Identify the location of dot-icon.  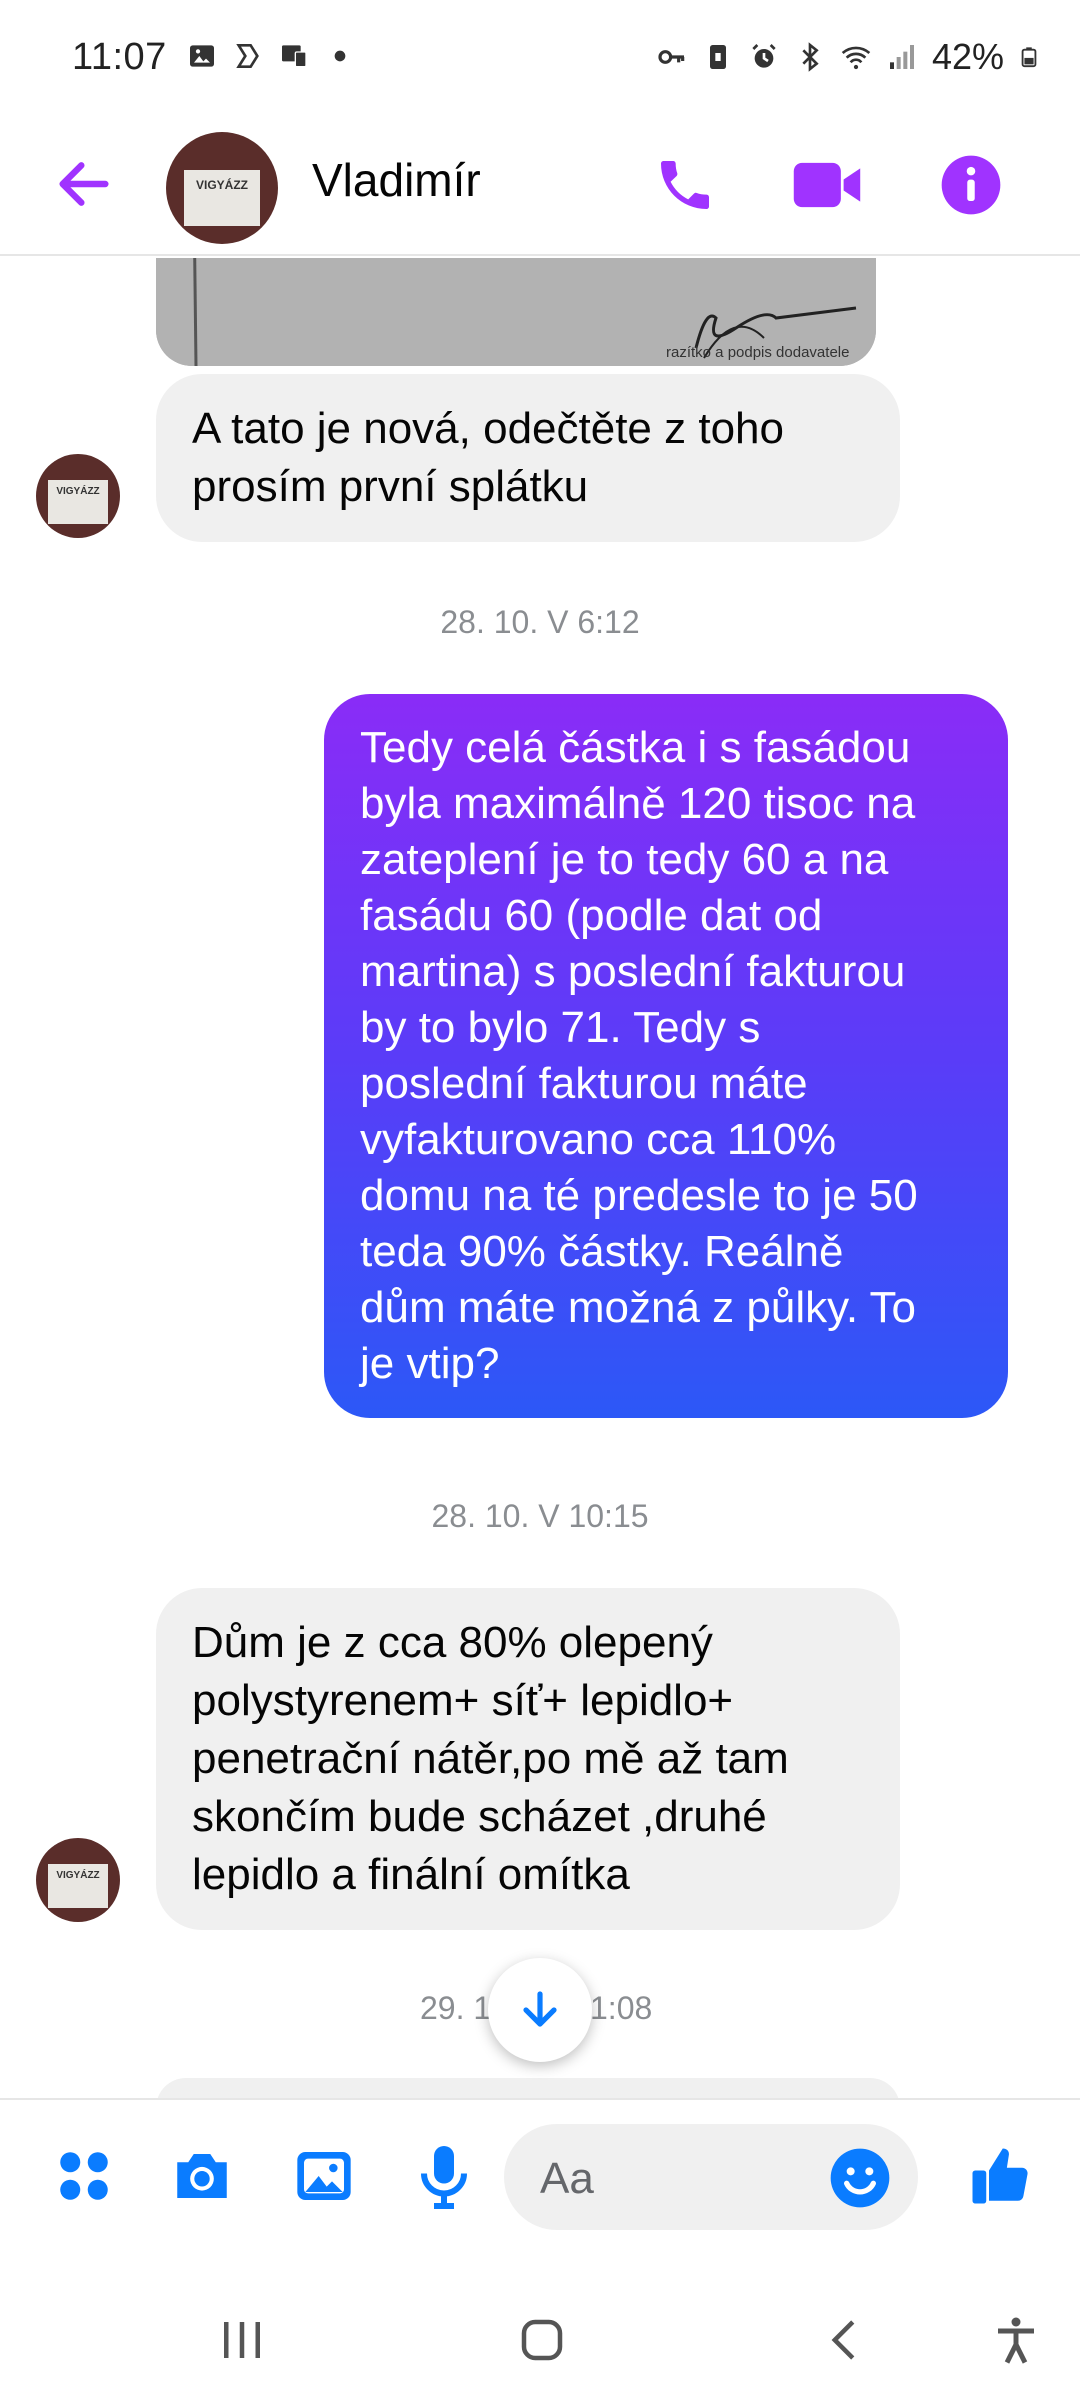
(340, 56).